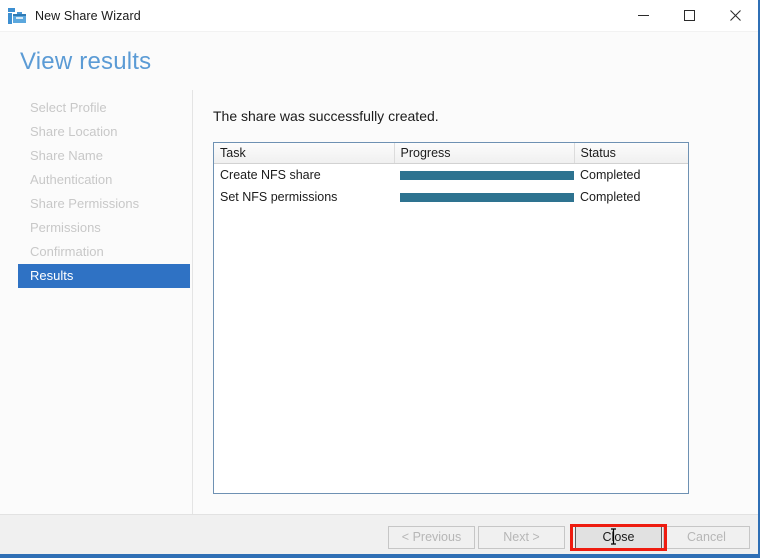  Describe the element at coordinates (521, 537) in the screenshot. I see `next-button: Next >` at that location.